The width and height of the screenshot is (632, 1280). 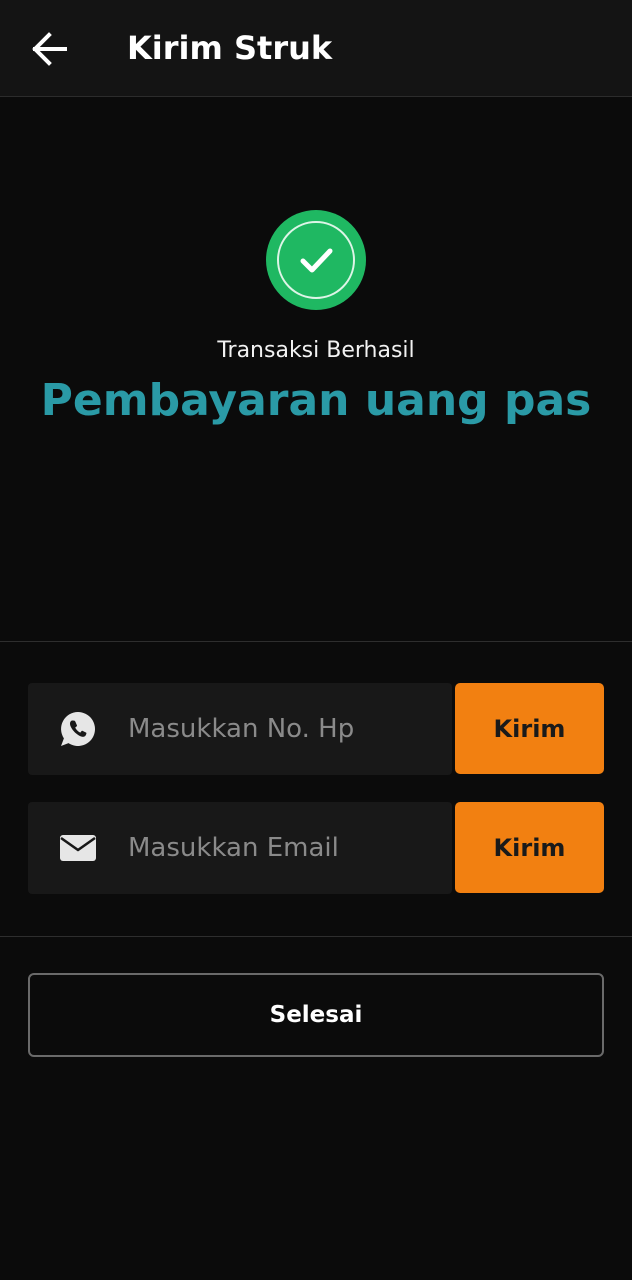 What do you see at coordinates (78, 729) in the screenshot?
I see `whatsapp-icon` at bounding box center [78, 729].